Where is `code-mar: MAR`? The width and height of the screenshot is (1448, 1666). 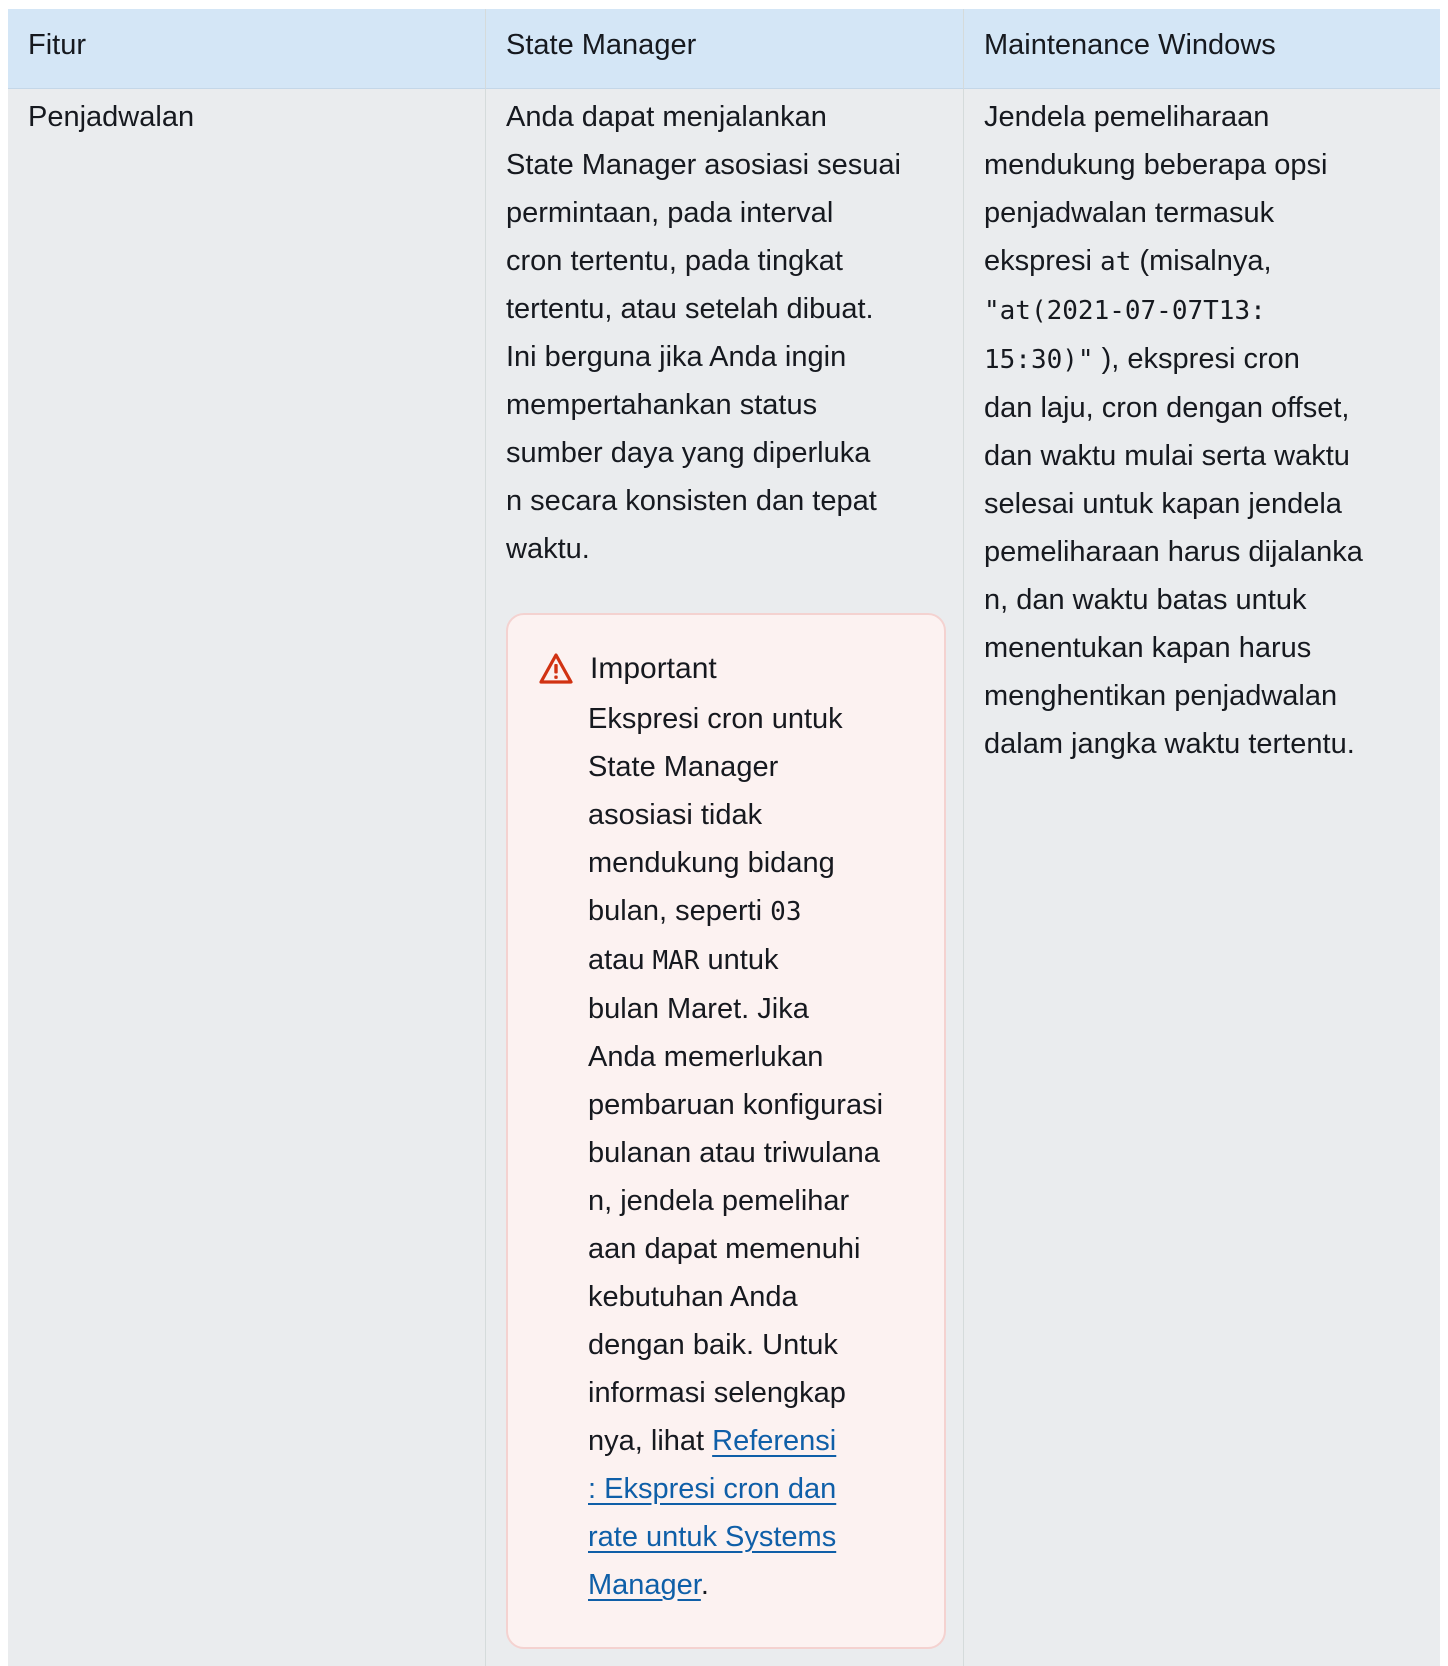
code-mar: MAR is located at coordinates (676, 961).